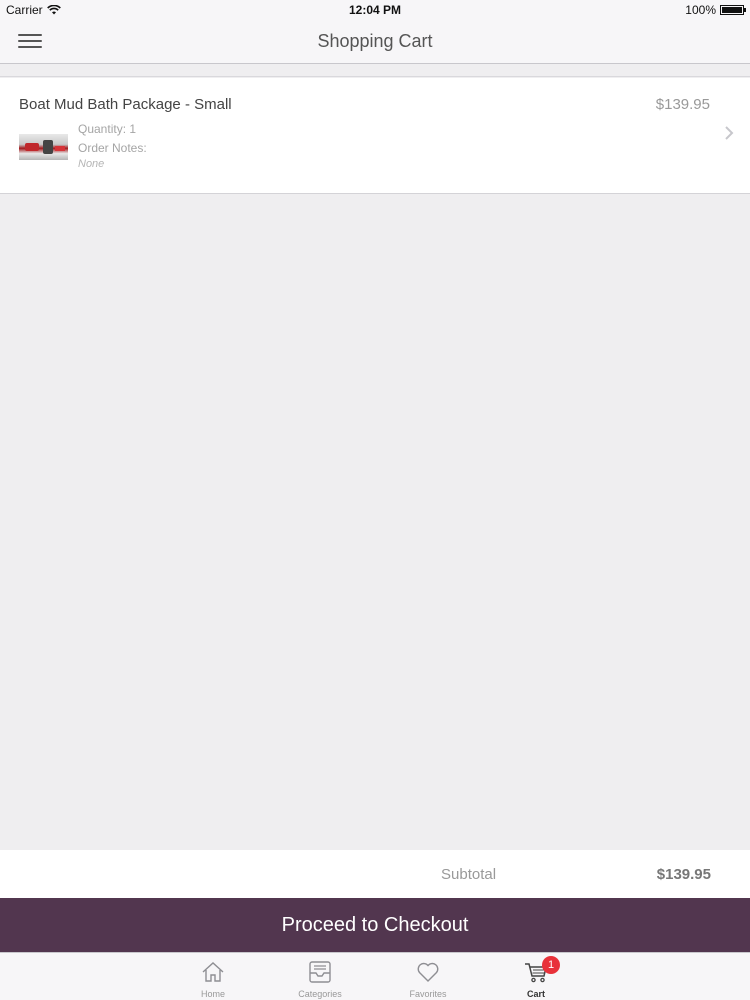  I want to click on cart-item-name: Boat Mud Bath Package - Small, so click(125, 104).